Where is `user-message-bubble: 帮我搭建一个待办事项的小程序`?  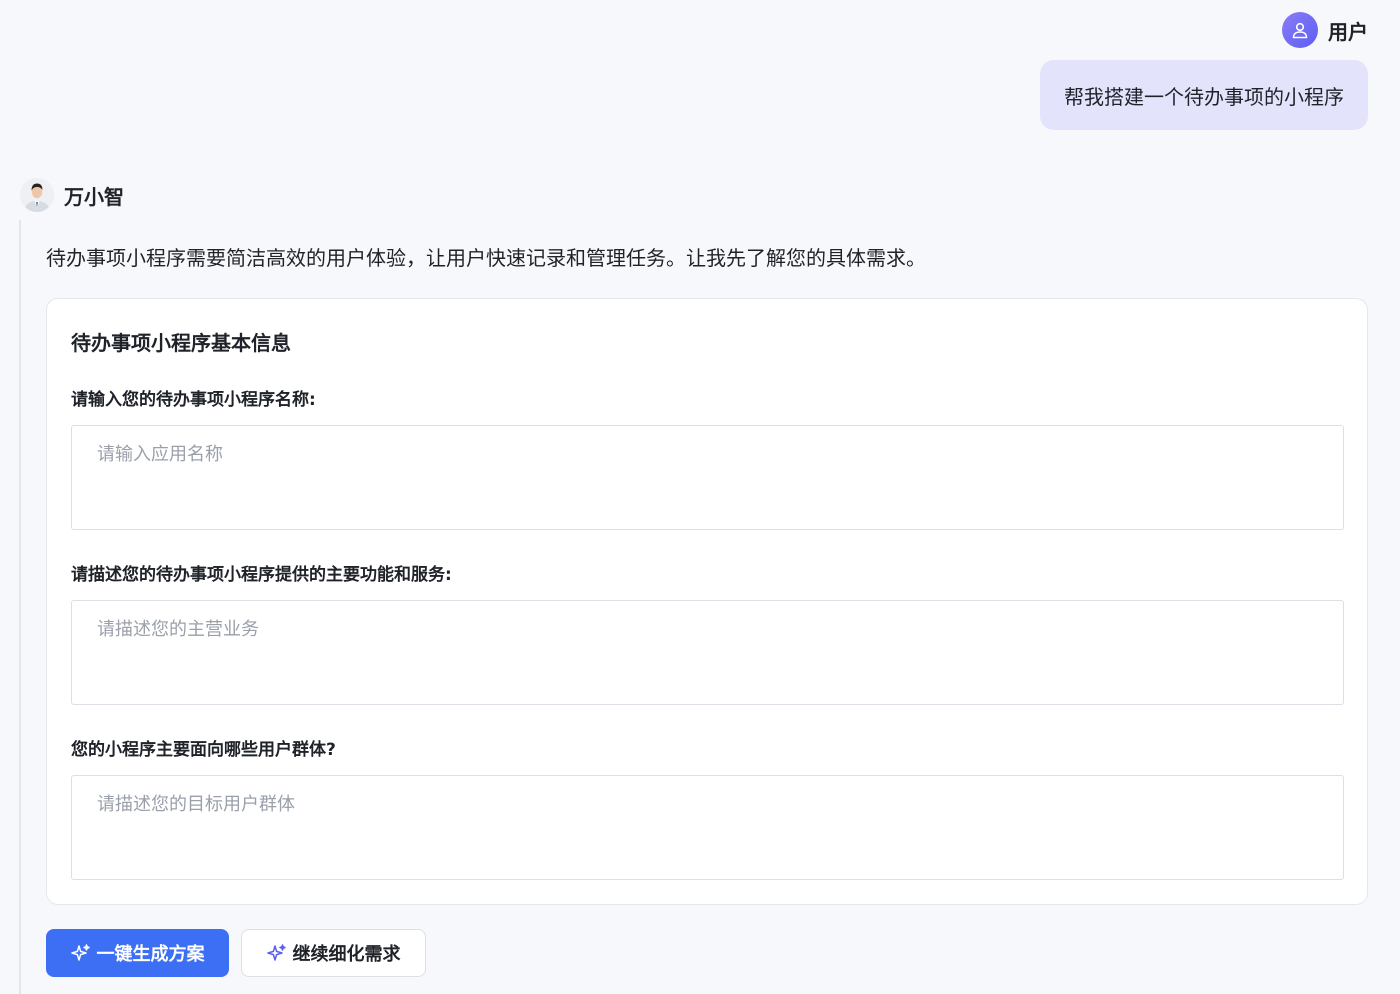
user-message-bubble: 帮我搭建一个待办事项的小程序 is located at coordinates (1204, 95).